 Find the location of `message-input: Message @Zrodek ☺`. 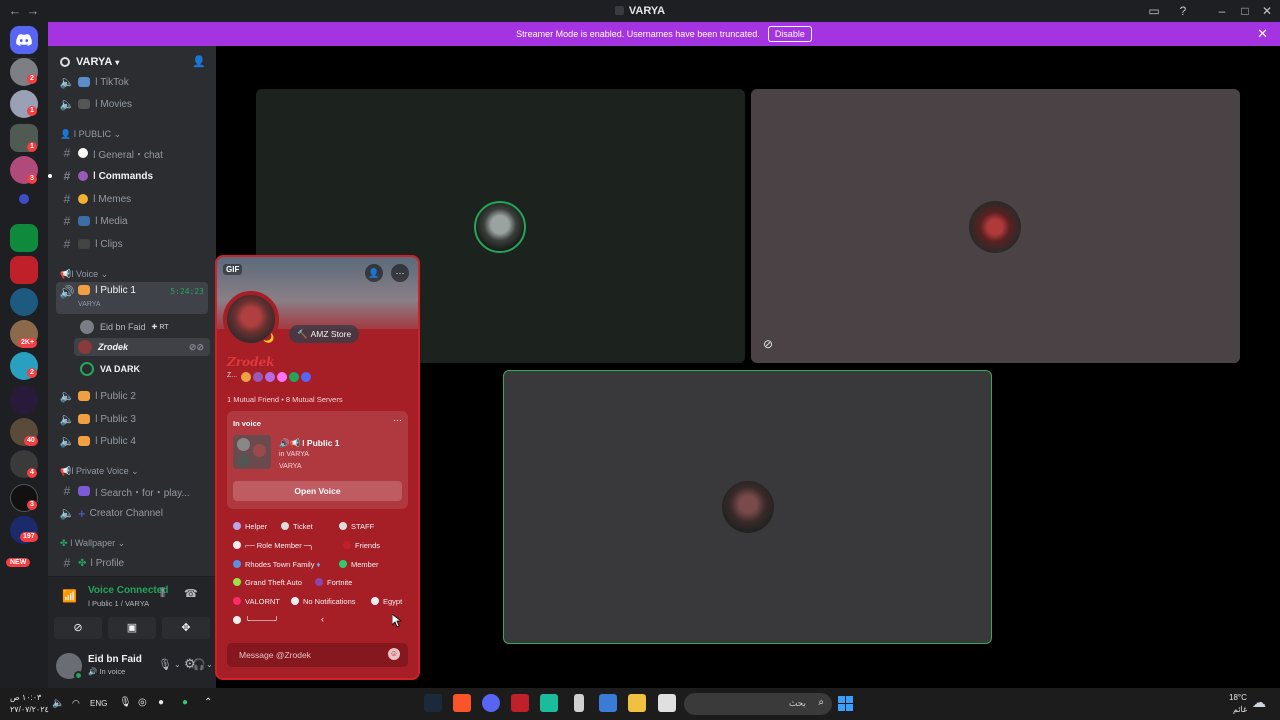

message-input: Message @Zrodek ☺ is located at coordinates (317, 655).